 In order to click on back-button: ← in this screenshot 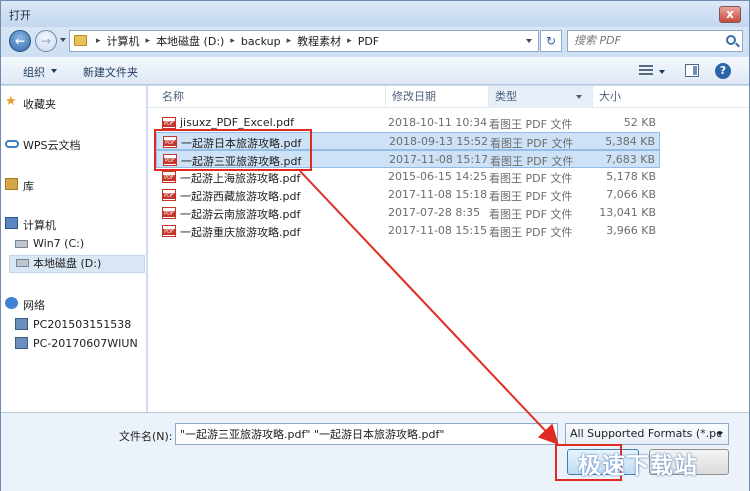, I will do `click(20, 41)`.